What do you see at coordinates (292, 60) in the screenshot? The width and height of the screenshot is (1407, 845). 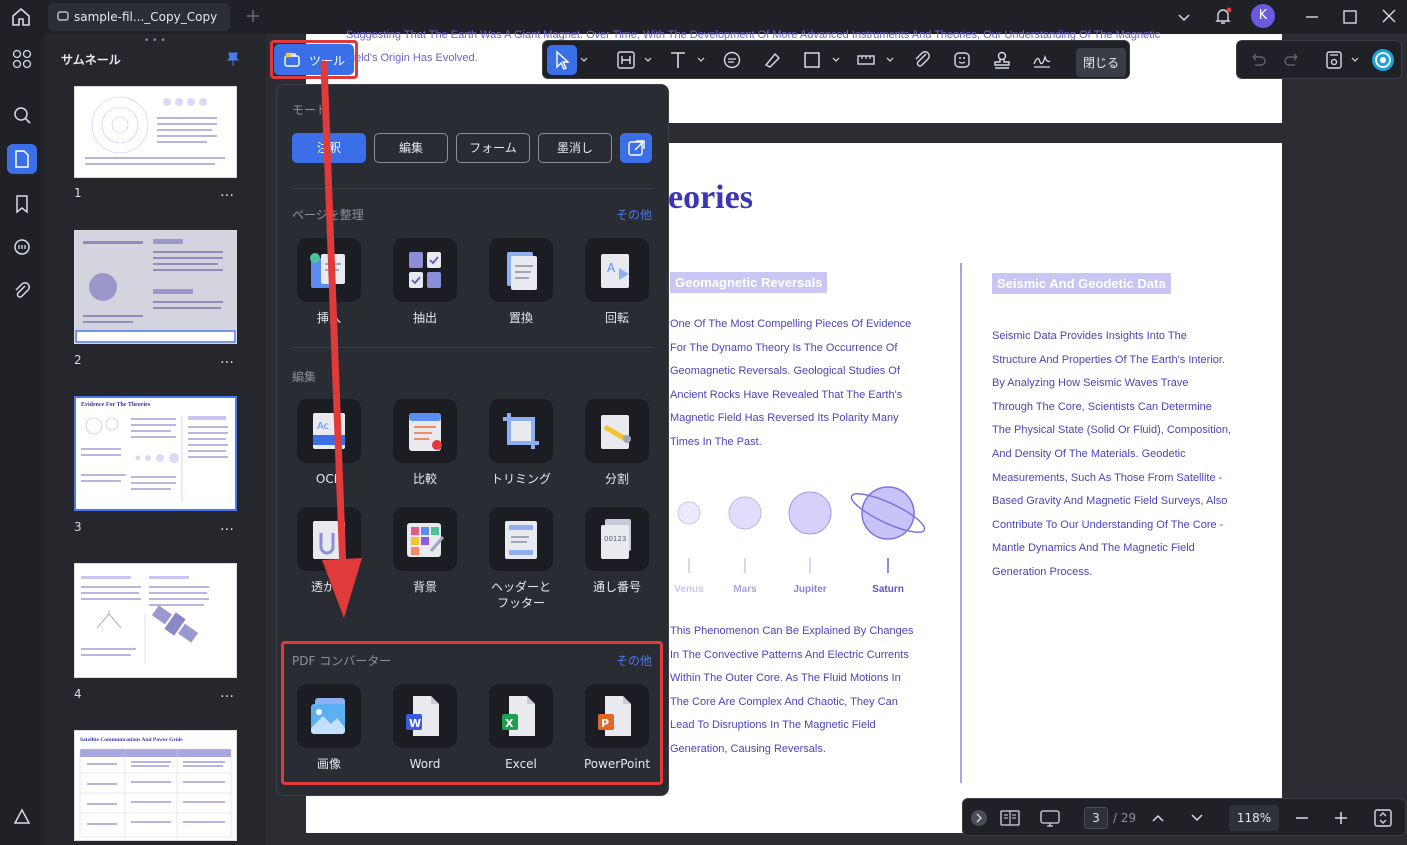 I see `toolbox-icon` at bounding box center [292, 60].